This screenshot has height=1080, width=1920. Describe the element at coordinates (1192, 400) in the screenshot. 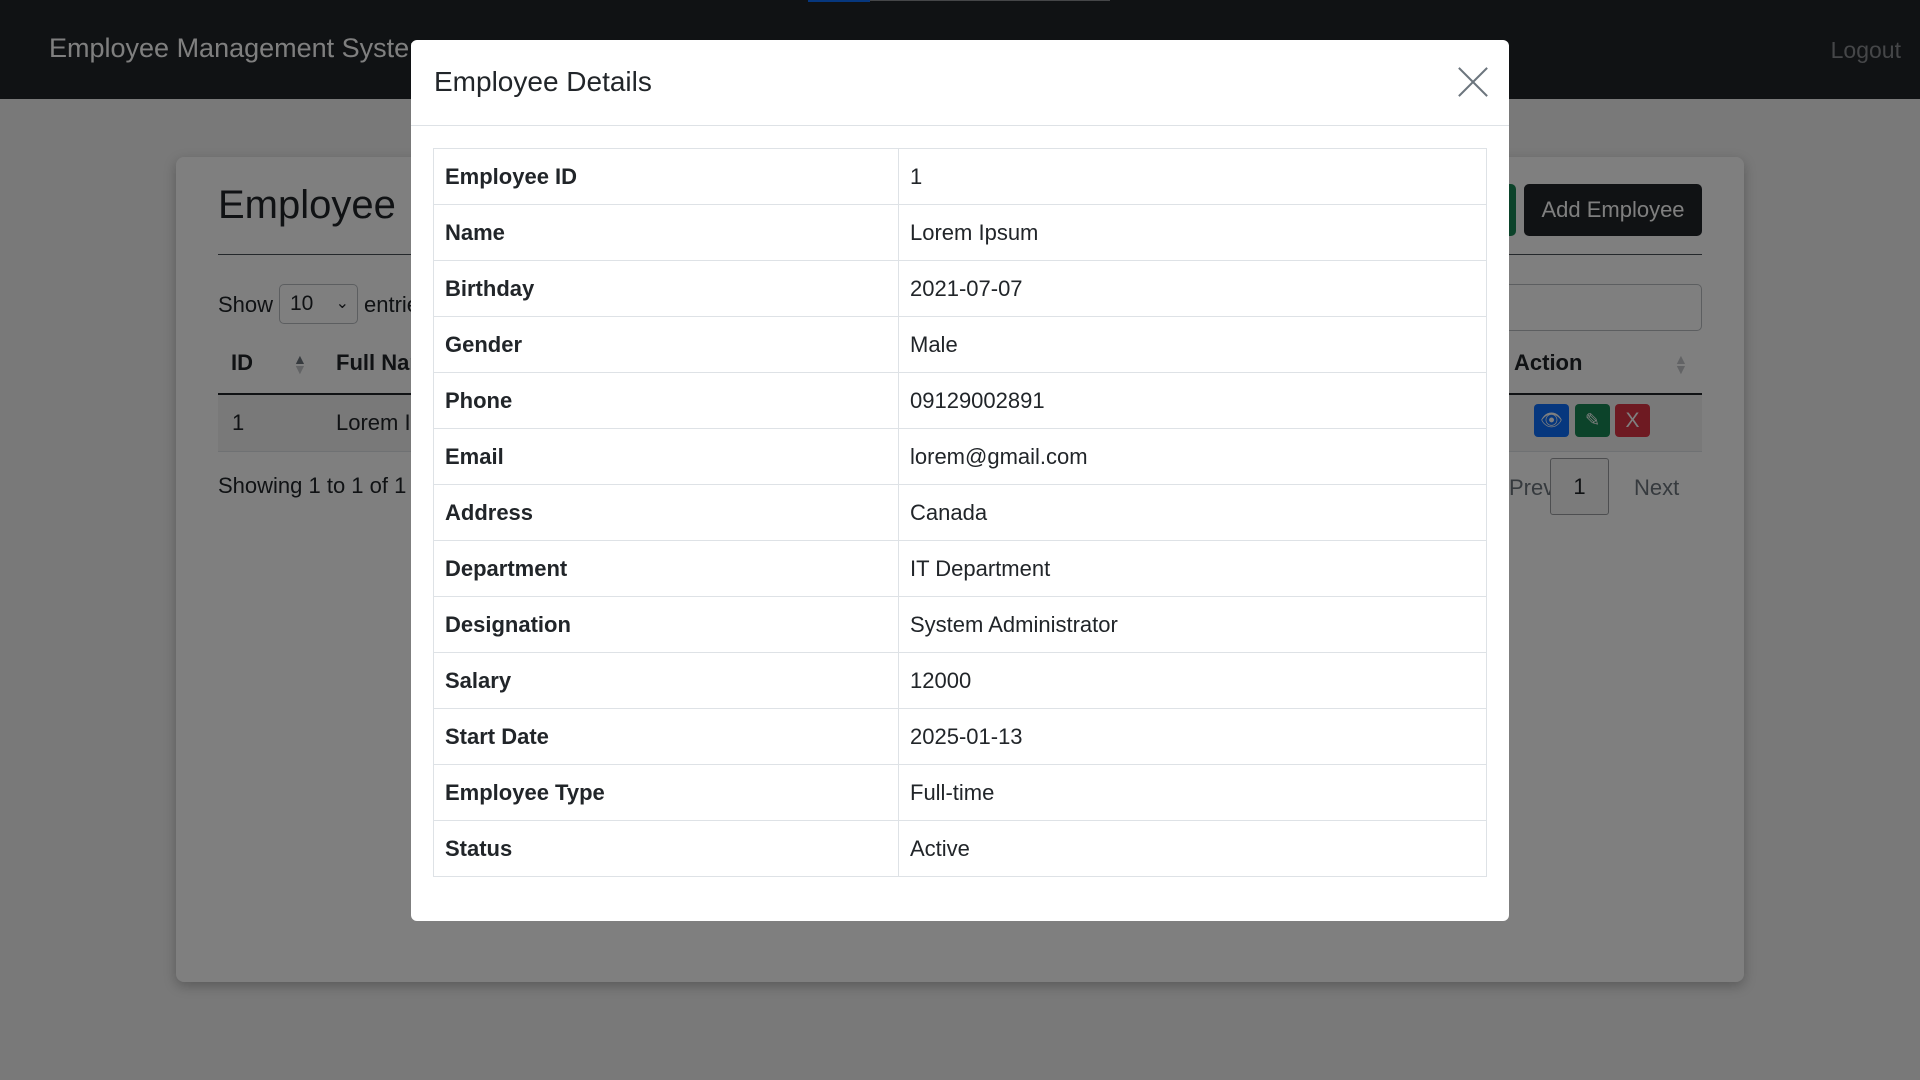

I see `detail-value: 09129002891` at that location.